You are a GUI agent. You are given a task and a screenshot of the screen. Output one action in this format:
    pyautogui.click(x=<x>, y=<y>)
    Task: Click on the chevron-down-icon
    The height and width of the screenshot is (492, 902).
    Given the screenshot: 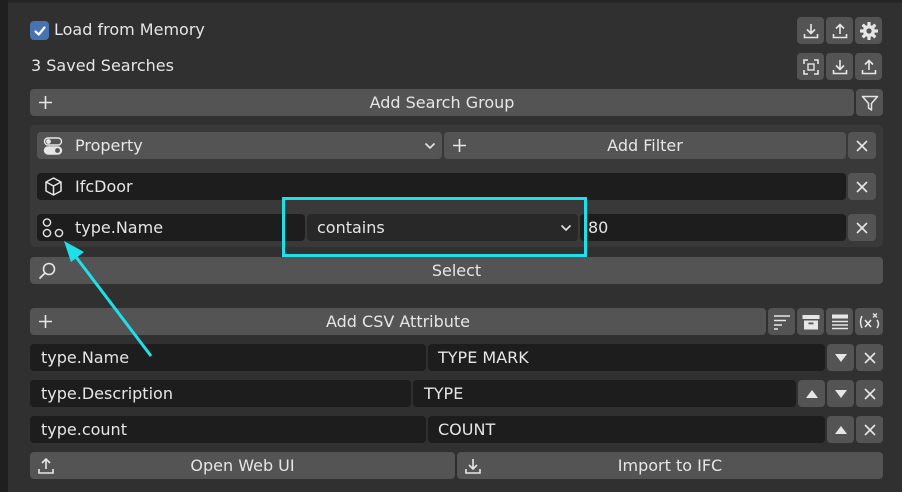 What is the action you would take?
    pyautogui.click(x=430, y=146)
    